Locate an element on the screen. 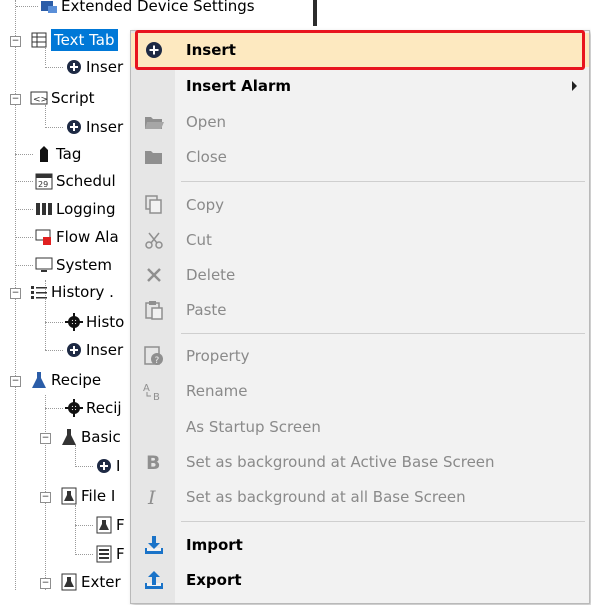 The height and width of the screenshot is (605, 591). menu-item-label: Cut is located at coordinates (199, 240).